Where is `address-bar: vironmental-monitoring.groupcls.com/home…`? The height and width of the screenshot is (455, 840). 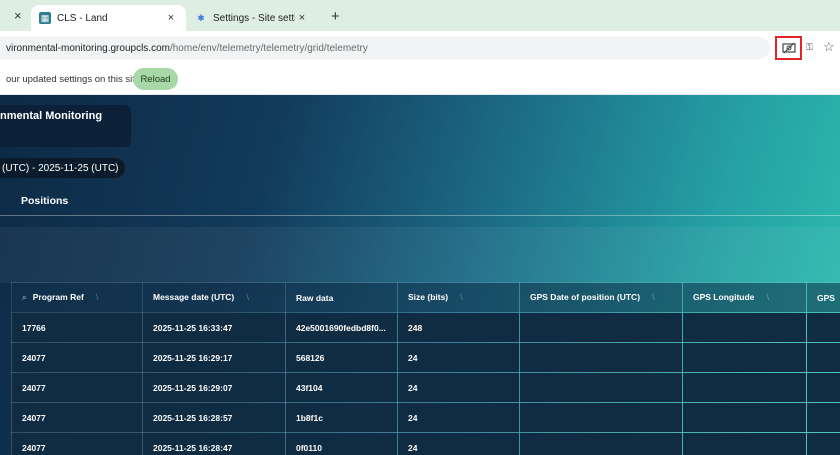
address-bar: vironmental-monitoring.groupcls.com/home… is located at coordinates (385, 48).